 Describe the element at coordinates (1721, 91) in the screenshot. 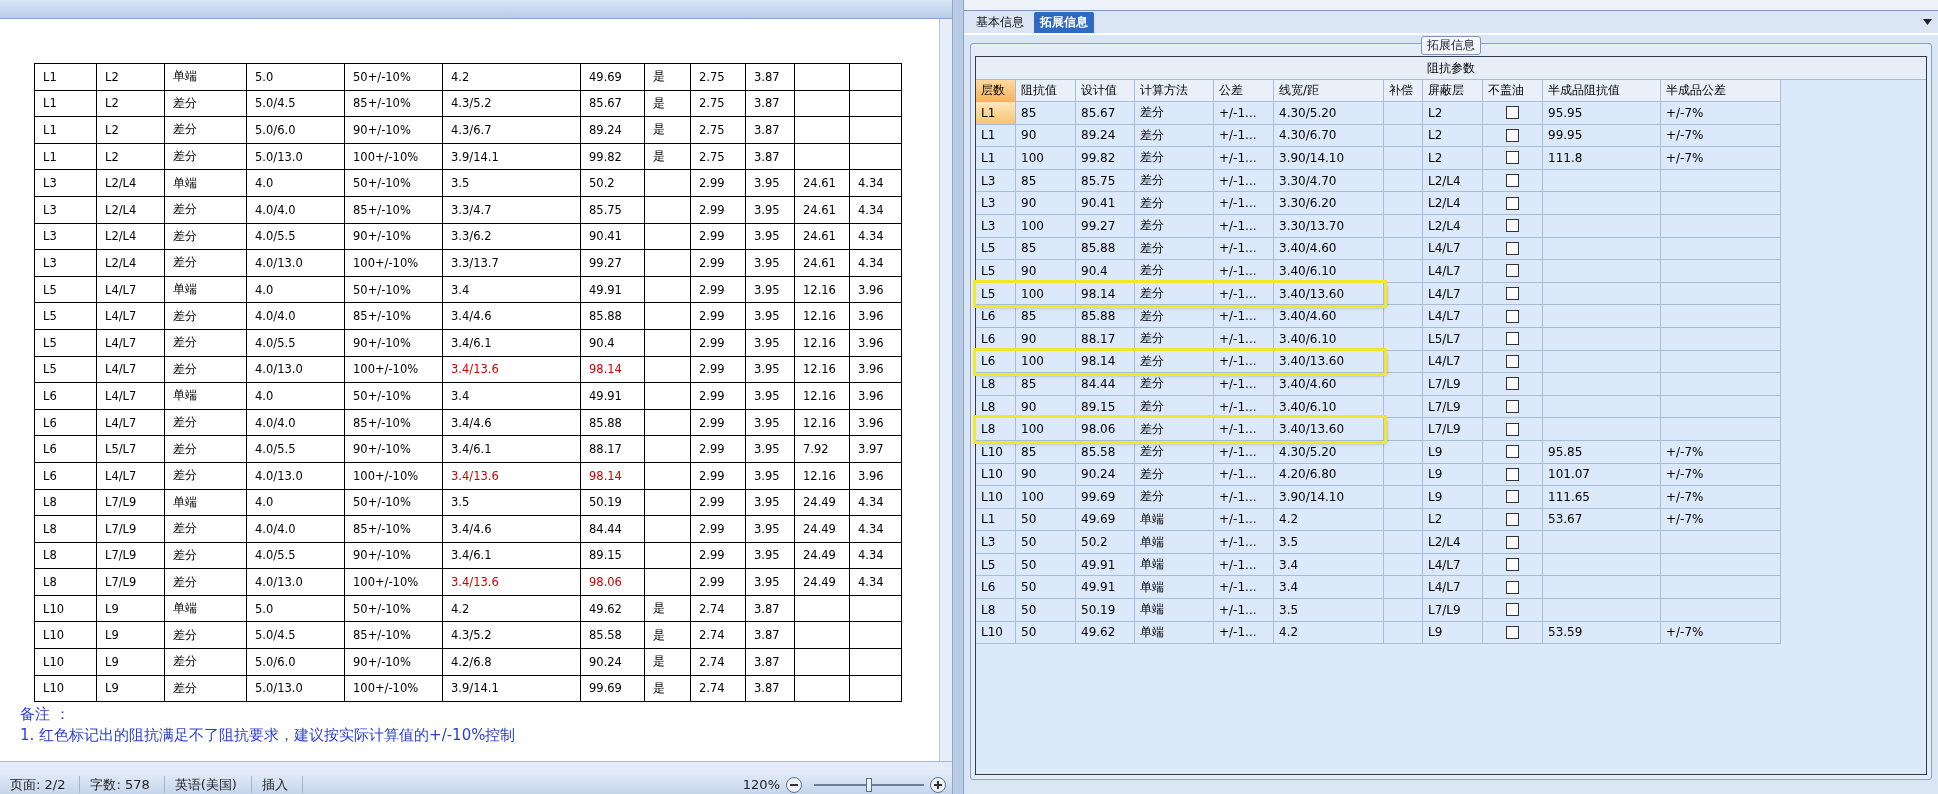

I see `column-header: 半成品公差` at that location.